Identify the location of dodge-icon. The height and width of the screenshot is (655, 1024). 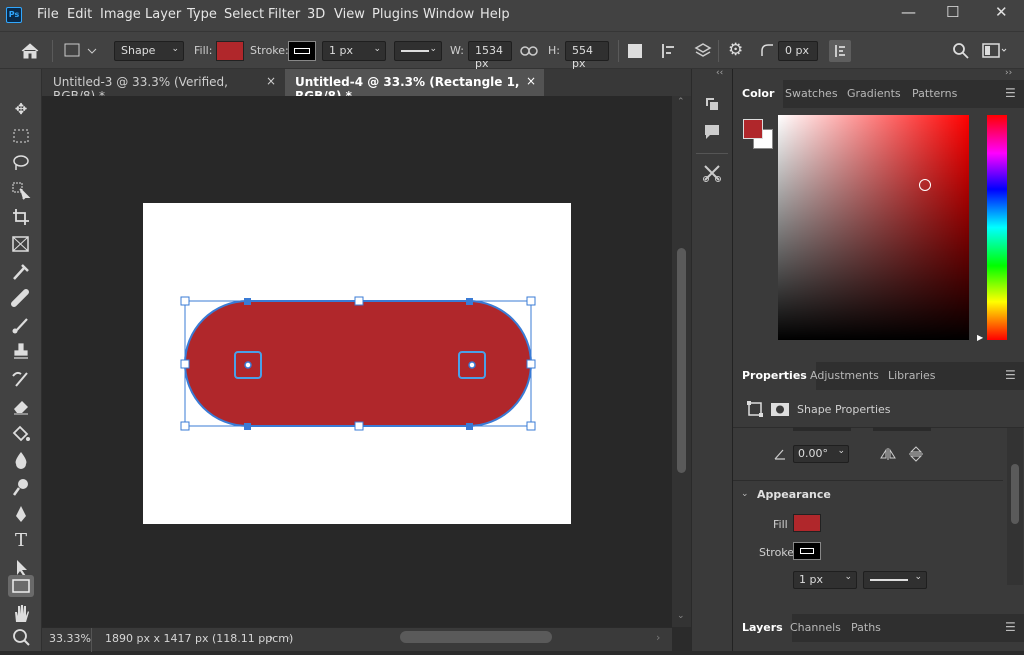
(21, 487).